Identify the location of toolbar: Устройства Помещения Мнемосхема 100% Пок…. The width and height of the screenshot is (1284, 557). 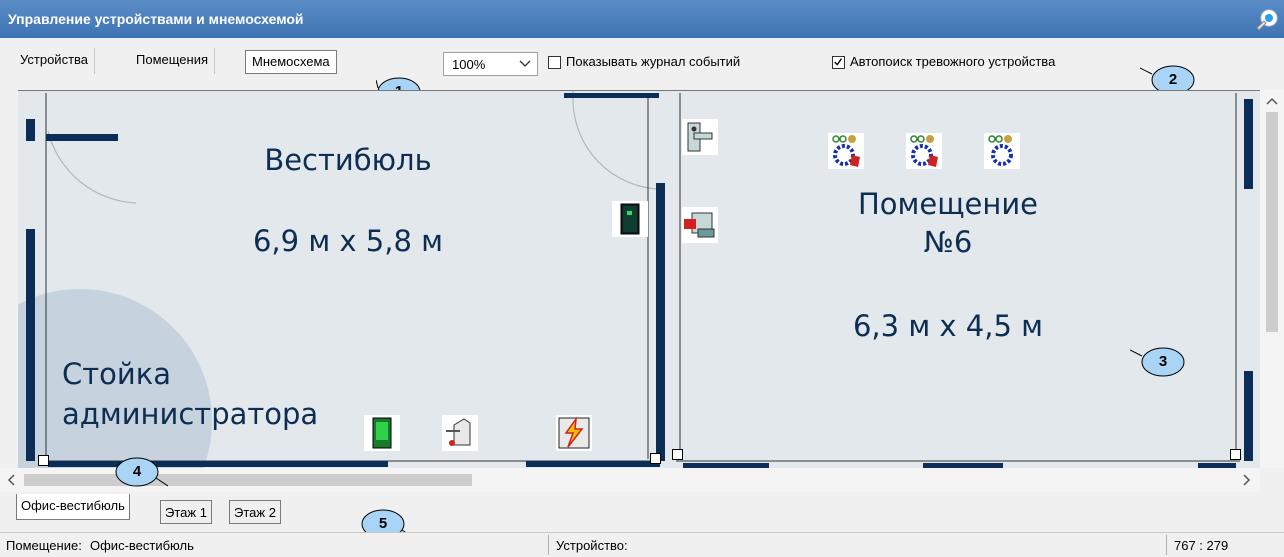
(642, 64).